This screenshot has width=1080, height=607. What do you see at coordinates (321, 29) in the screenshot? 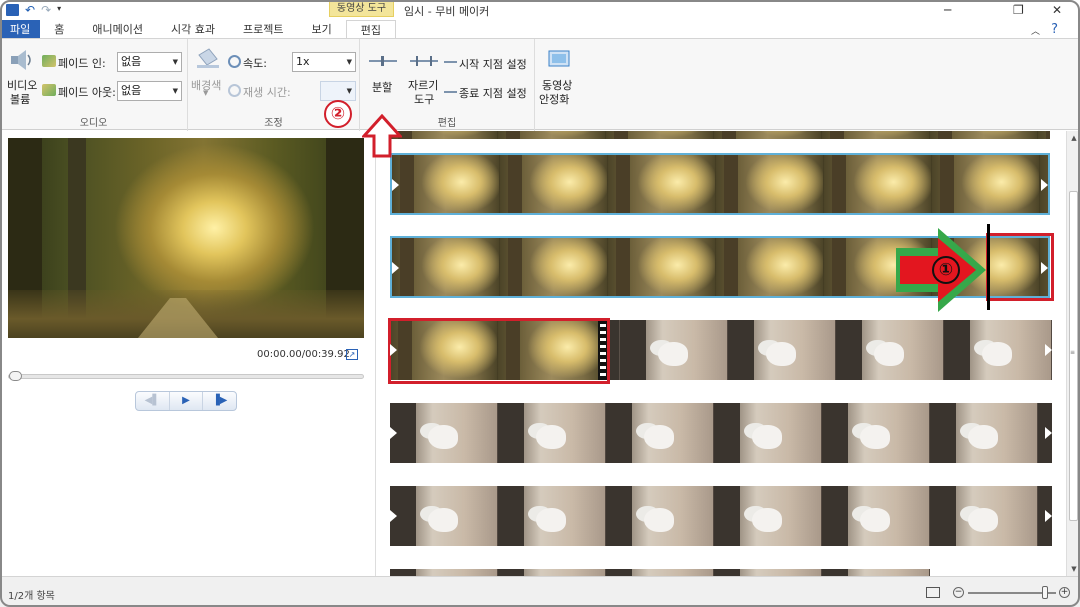
I see `tab-view: 보기` at bounding box center [321, 29].